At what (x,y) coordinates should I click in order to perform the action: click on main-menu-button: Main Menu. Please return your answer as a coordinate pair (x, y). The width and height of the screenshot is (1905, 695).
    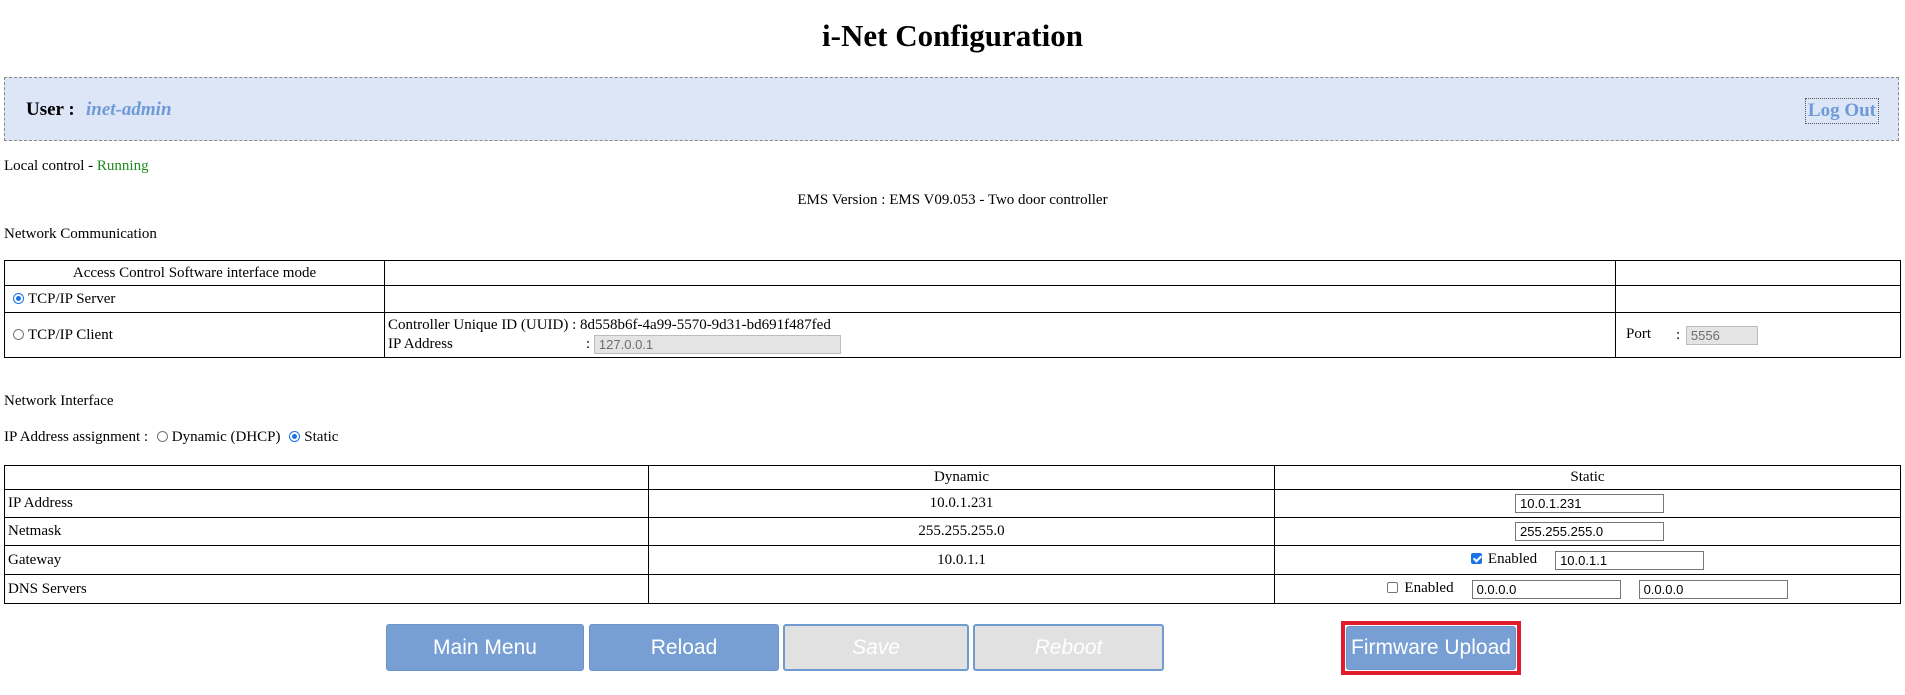
    Looking at the image, I should click on (485, 647).